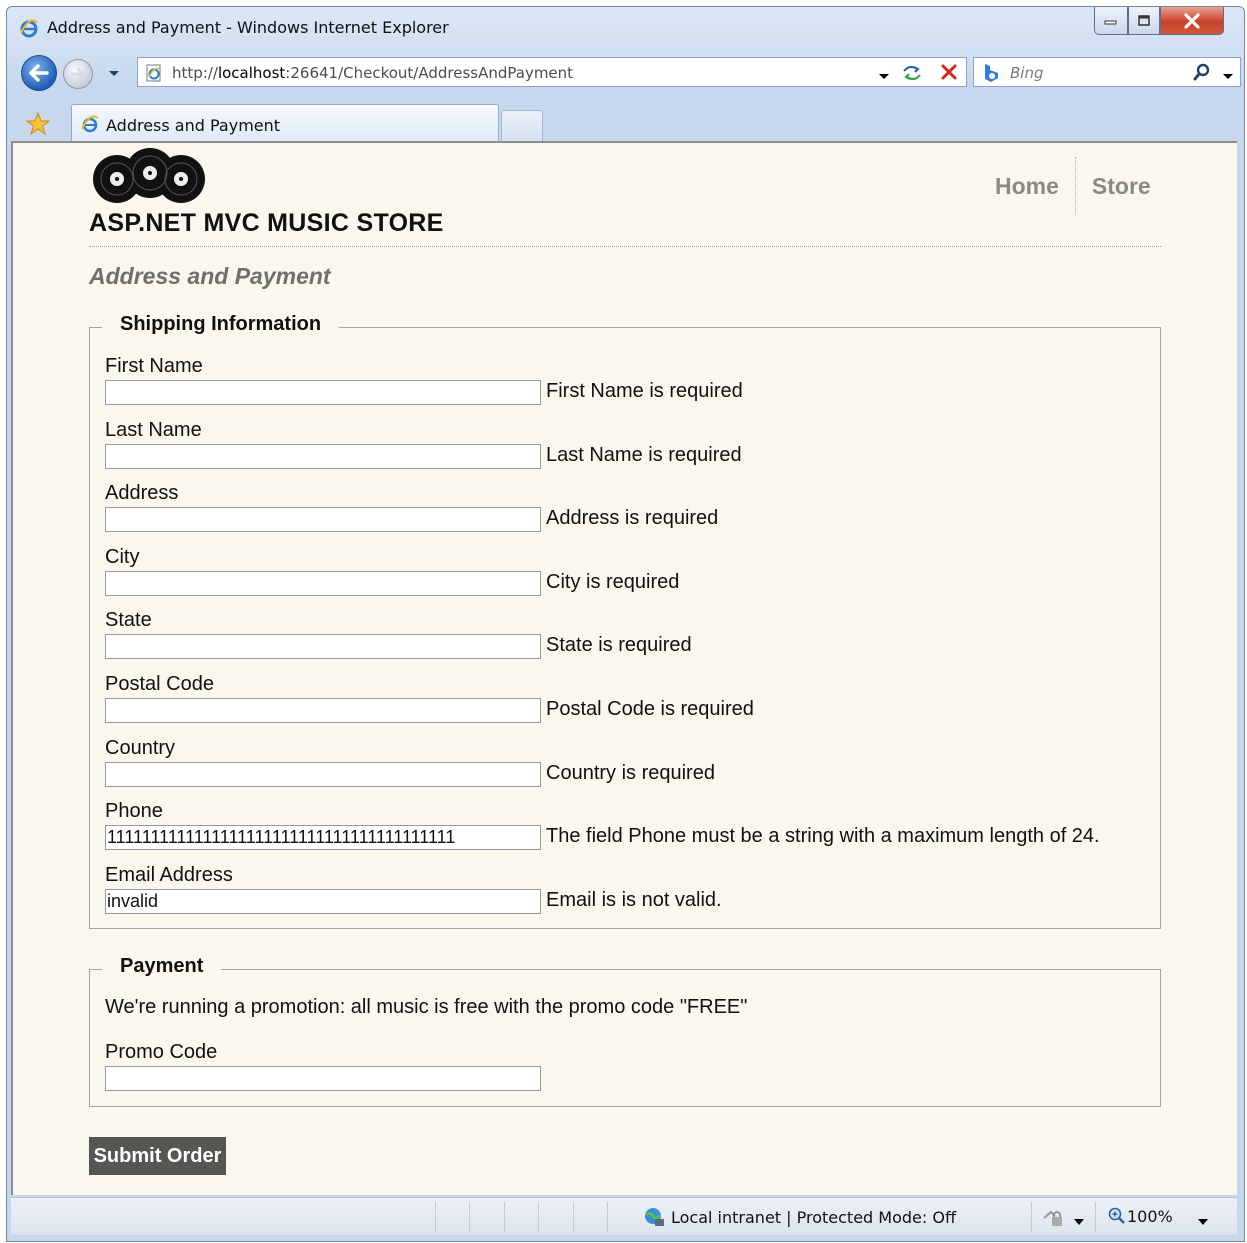  Describe the element at coordinates (644, 391) in the screenshot. I see `first-name-error: First Name is required` at that location.